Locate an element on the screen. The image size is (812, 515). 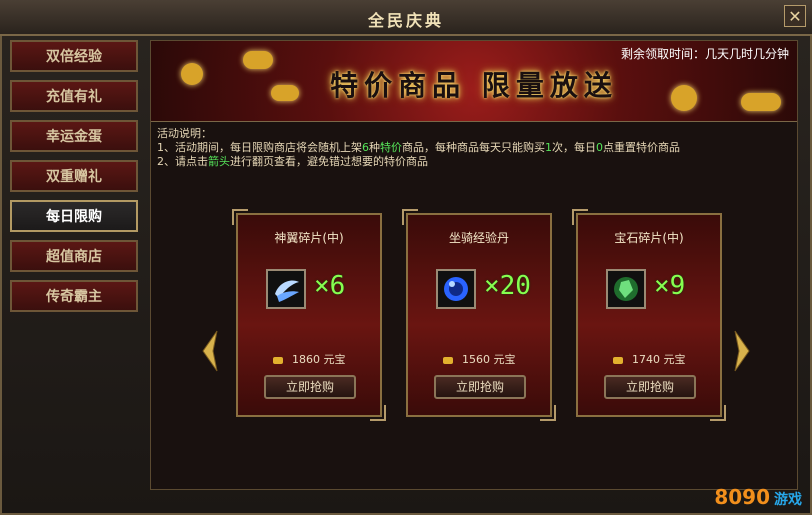
item-name: 神翼碎片(中) is located at coordinates (309, 238).